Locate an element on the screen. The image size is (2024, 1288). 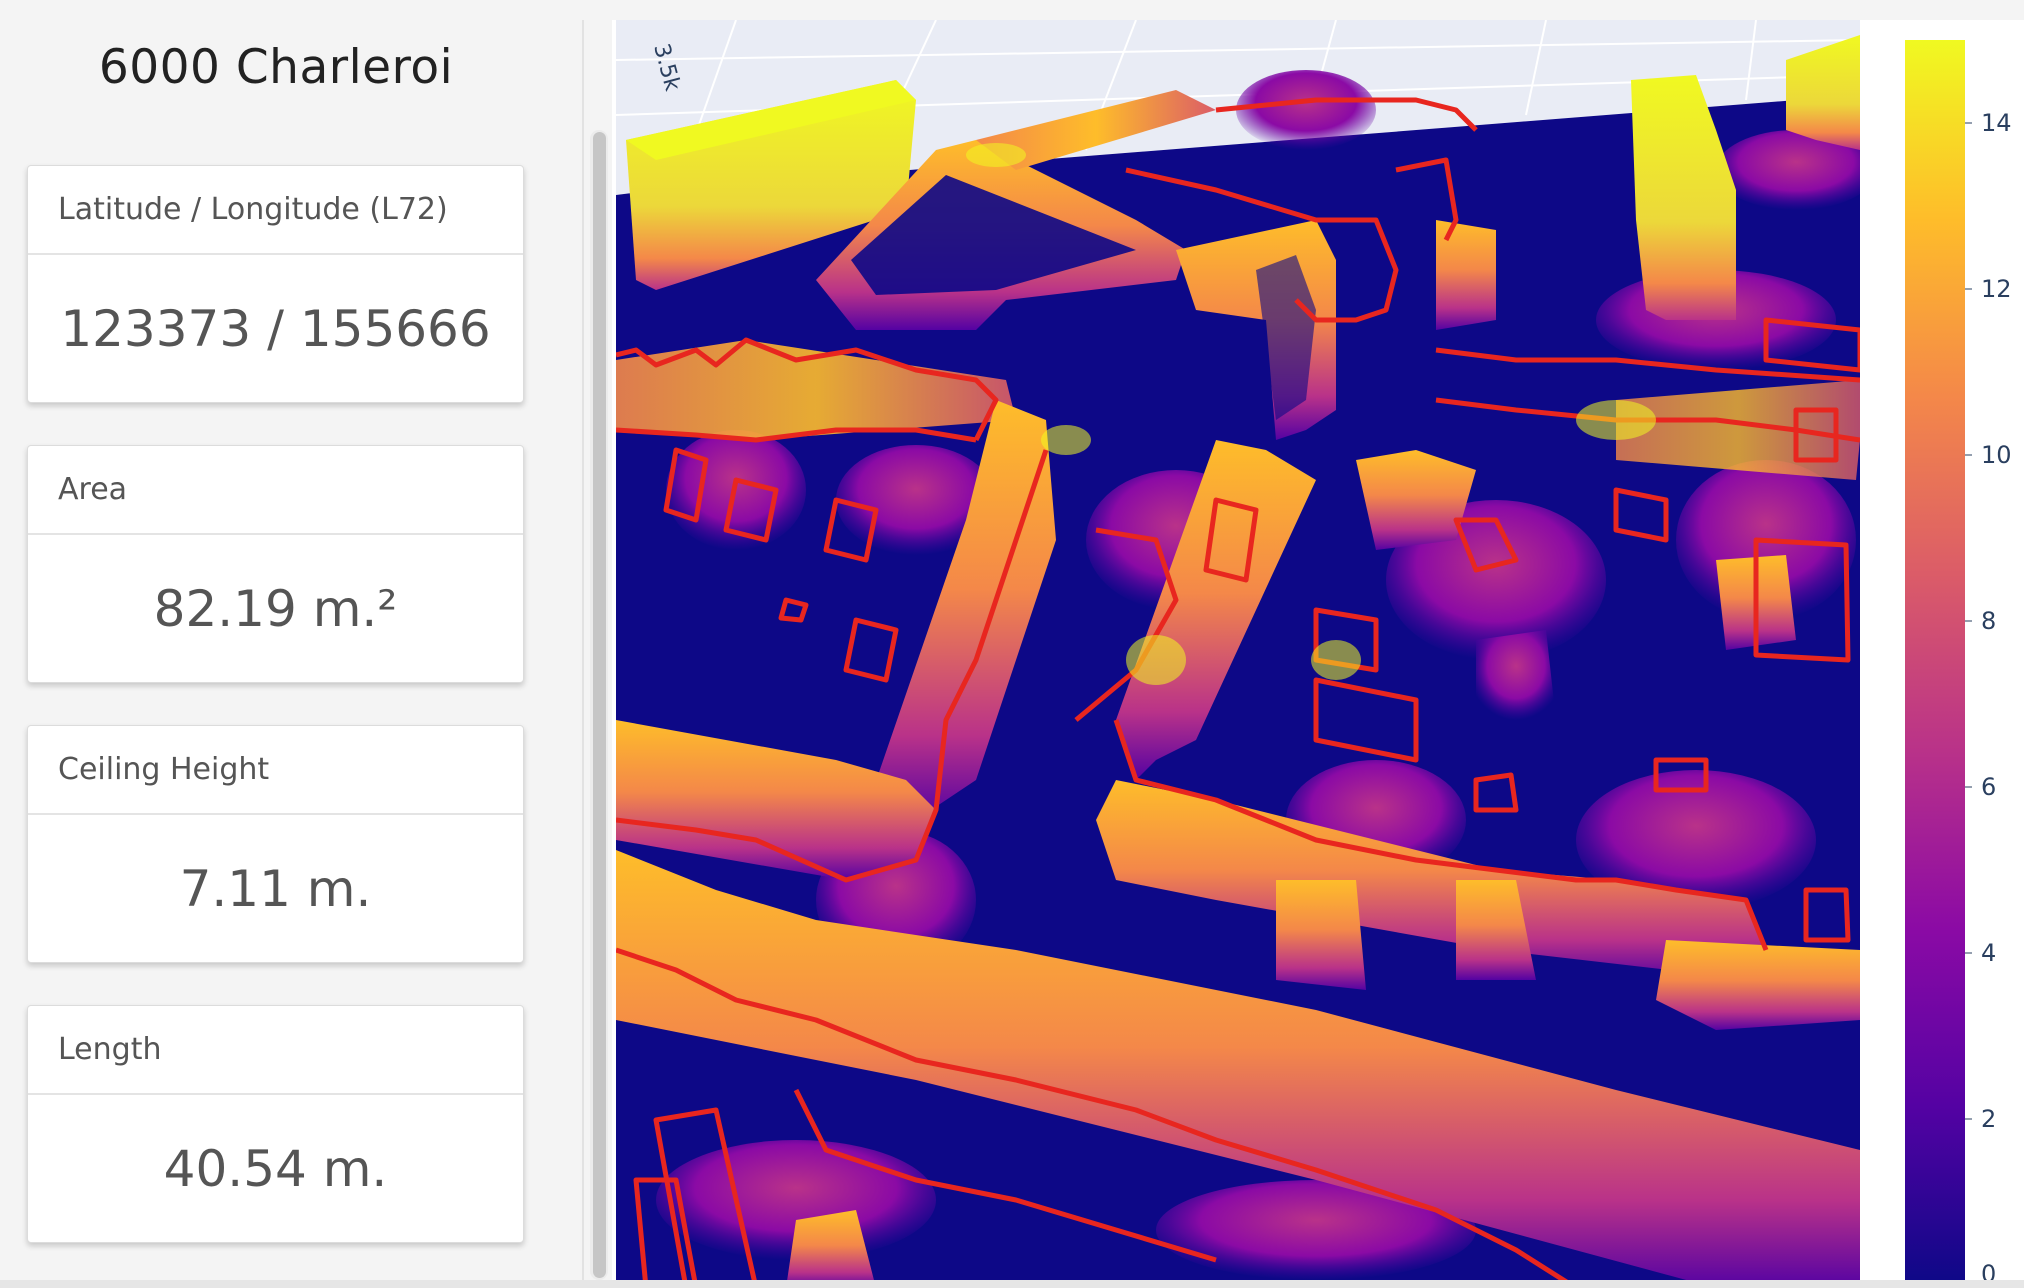
colorbar-tick-label: 4 is located at coordinates (1988, 953).